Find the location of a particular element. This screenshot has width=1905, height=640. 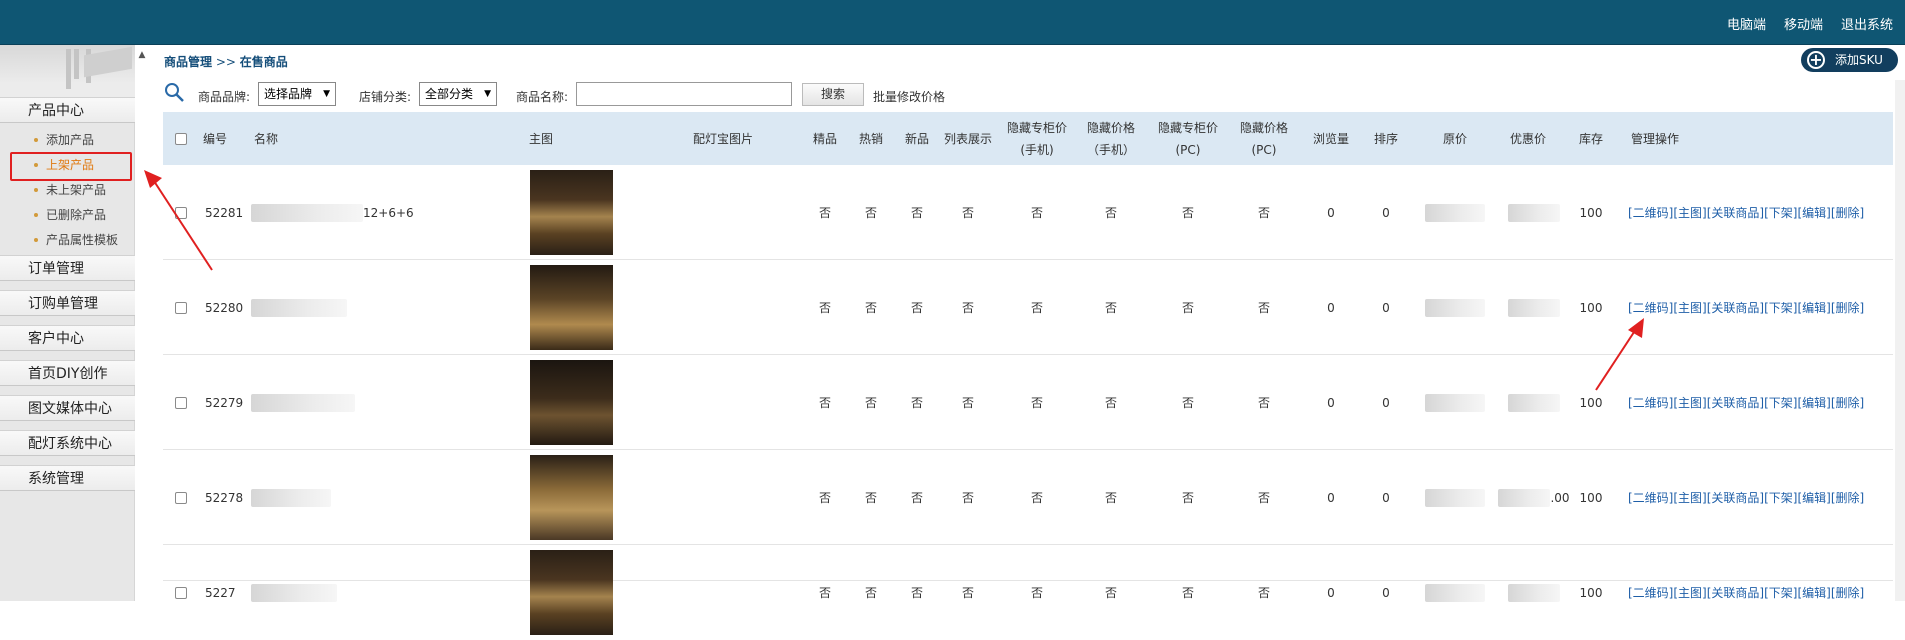

sidebar-scroll-up-icon: ▲ is located at coordinates (142, 55).